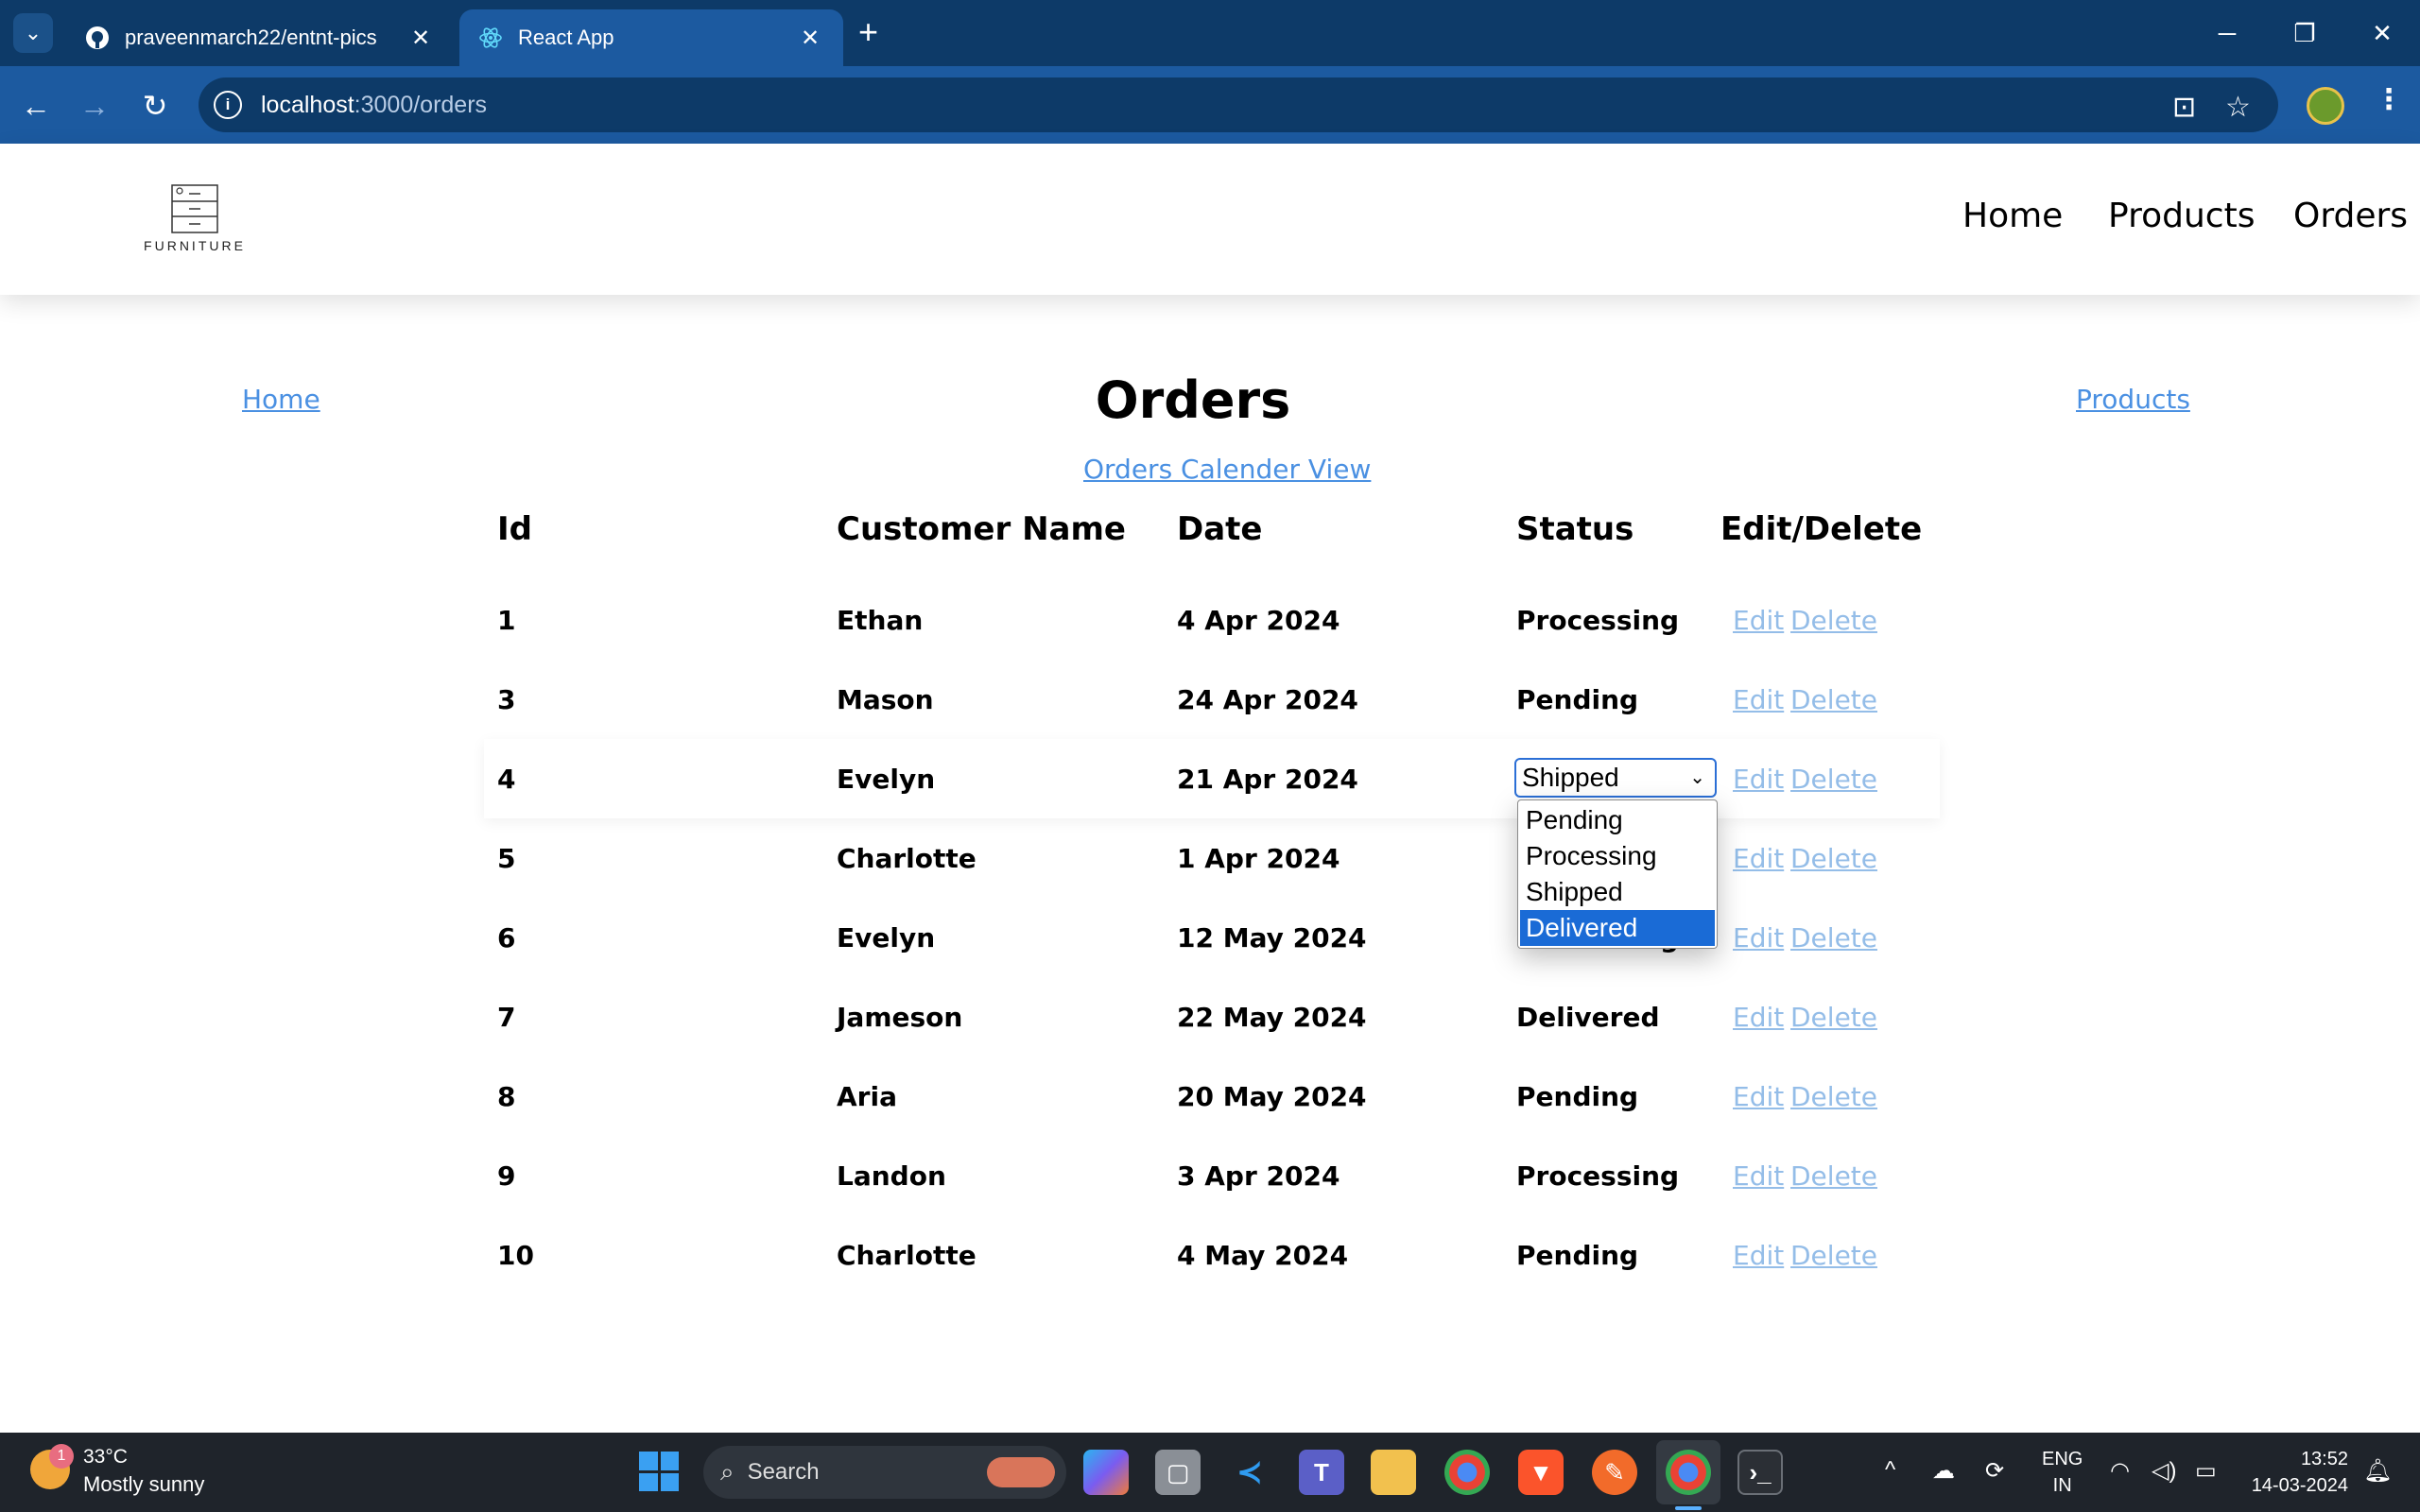 This screenshot has width=2420, height=1512. Describe the element at coordinates (2325, 106) in the screenshot. I see `profile-avatar` at that location.